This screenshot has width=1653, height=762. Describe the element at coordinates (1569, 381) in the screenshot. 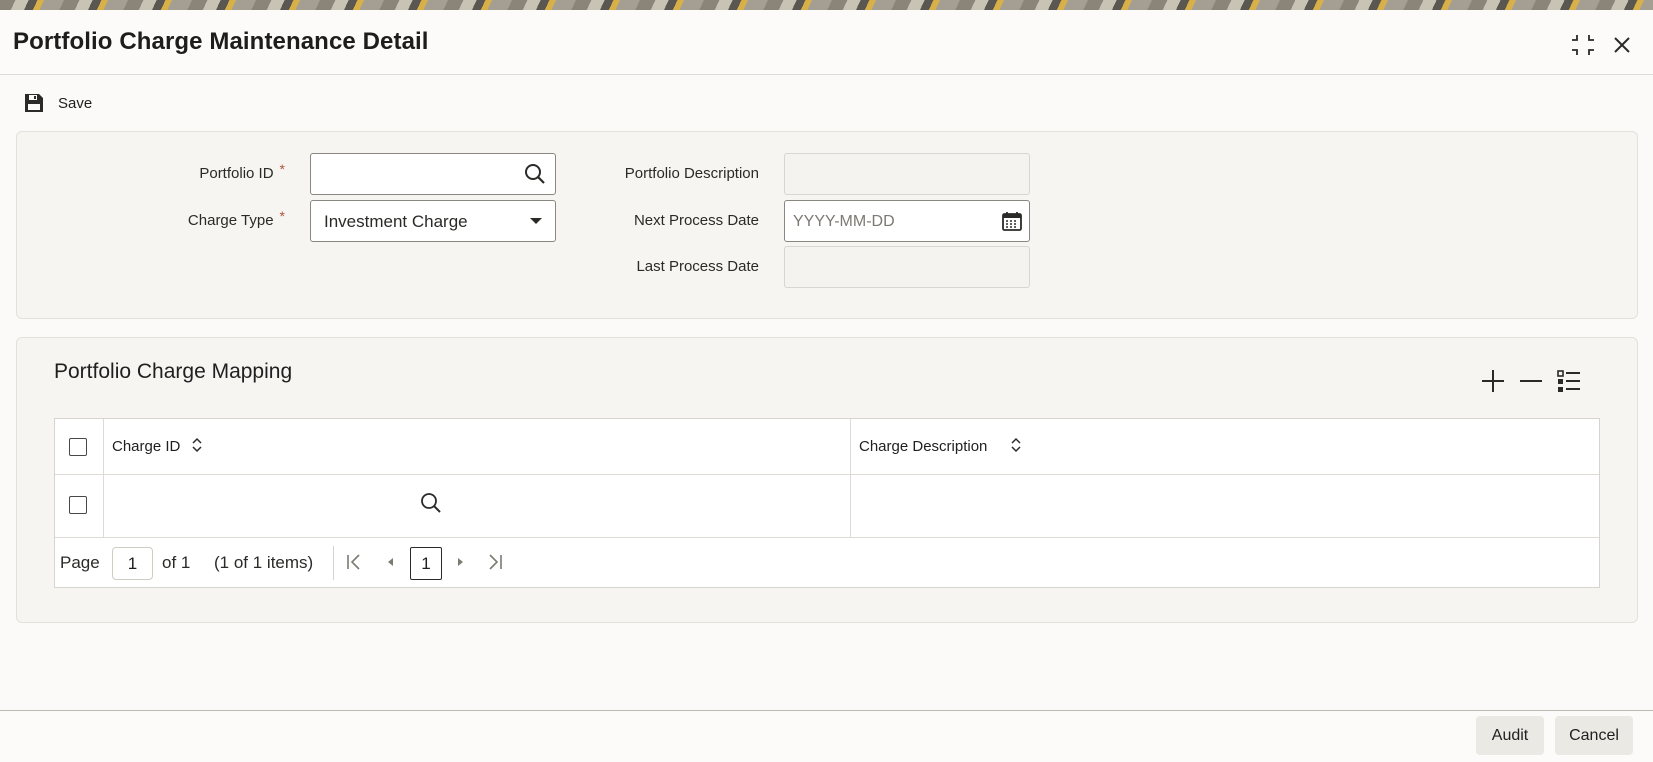

I see `single-record-view-icon` at that location.